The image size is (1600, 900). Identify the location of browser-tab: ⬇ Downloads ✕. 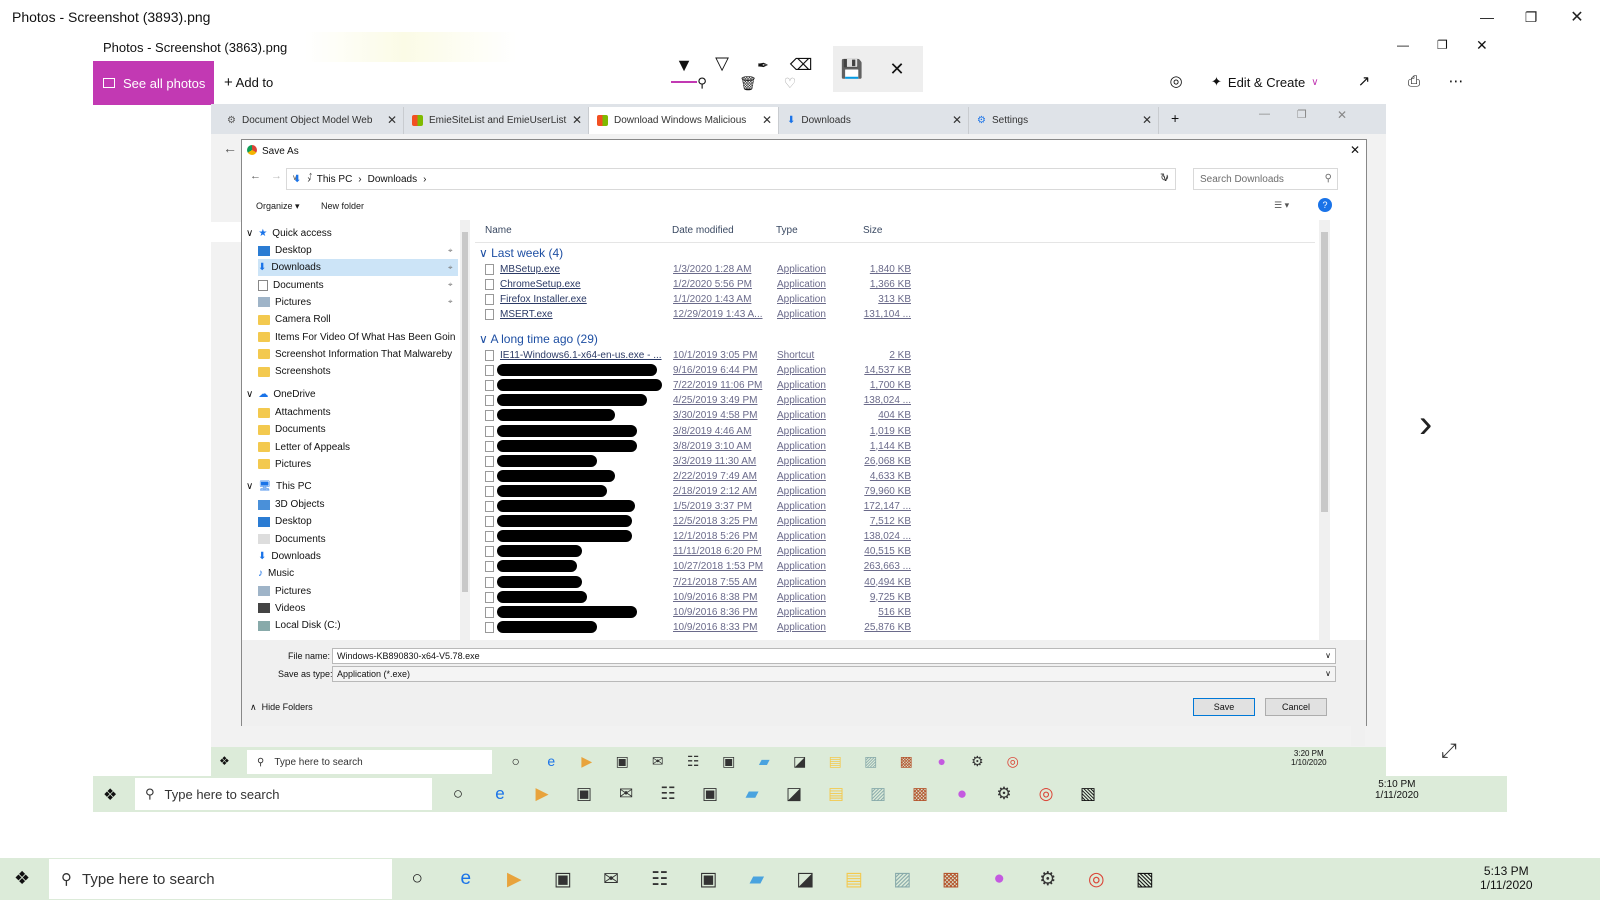
(874, 120).